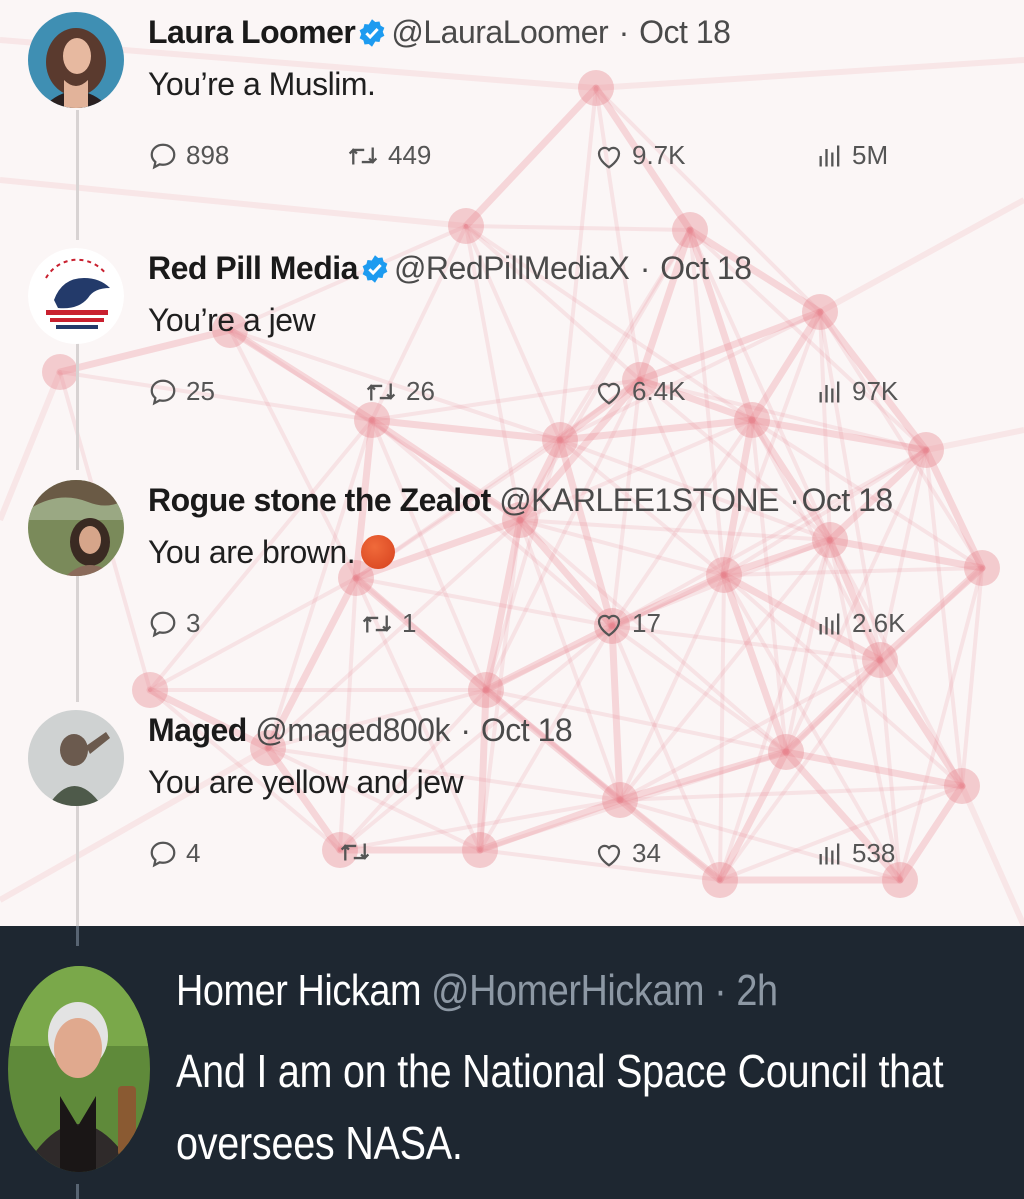  I want to click on repost-button: 449, so click(388, 155).